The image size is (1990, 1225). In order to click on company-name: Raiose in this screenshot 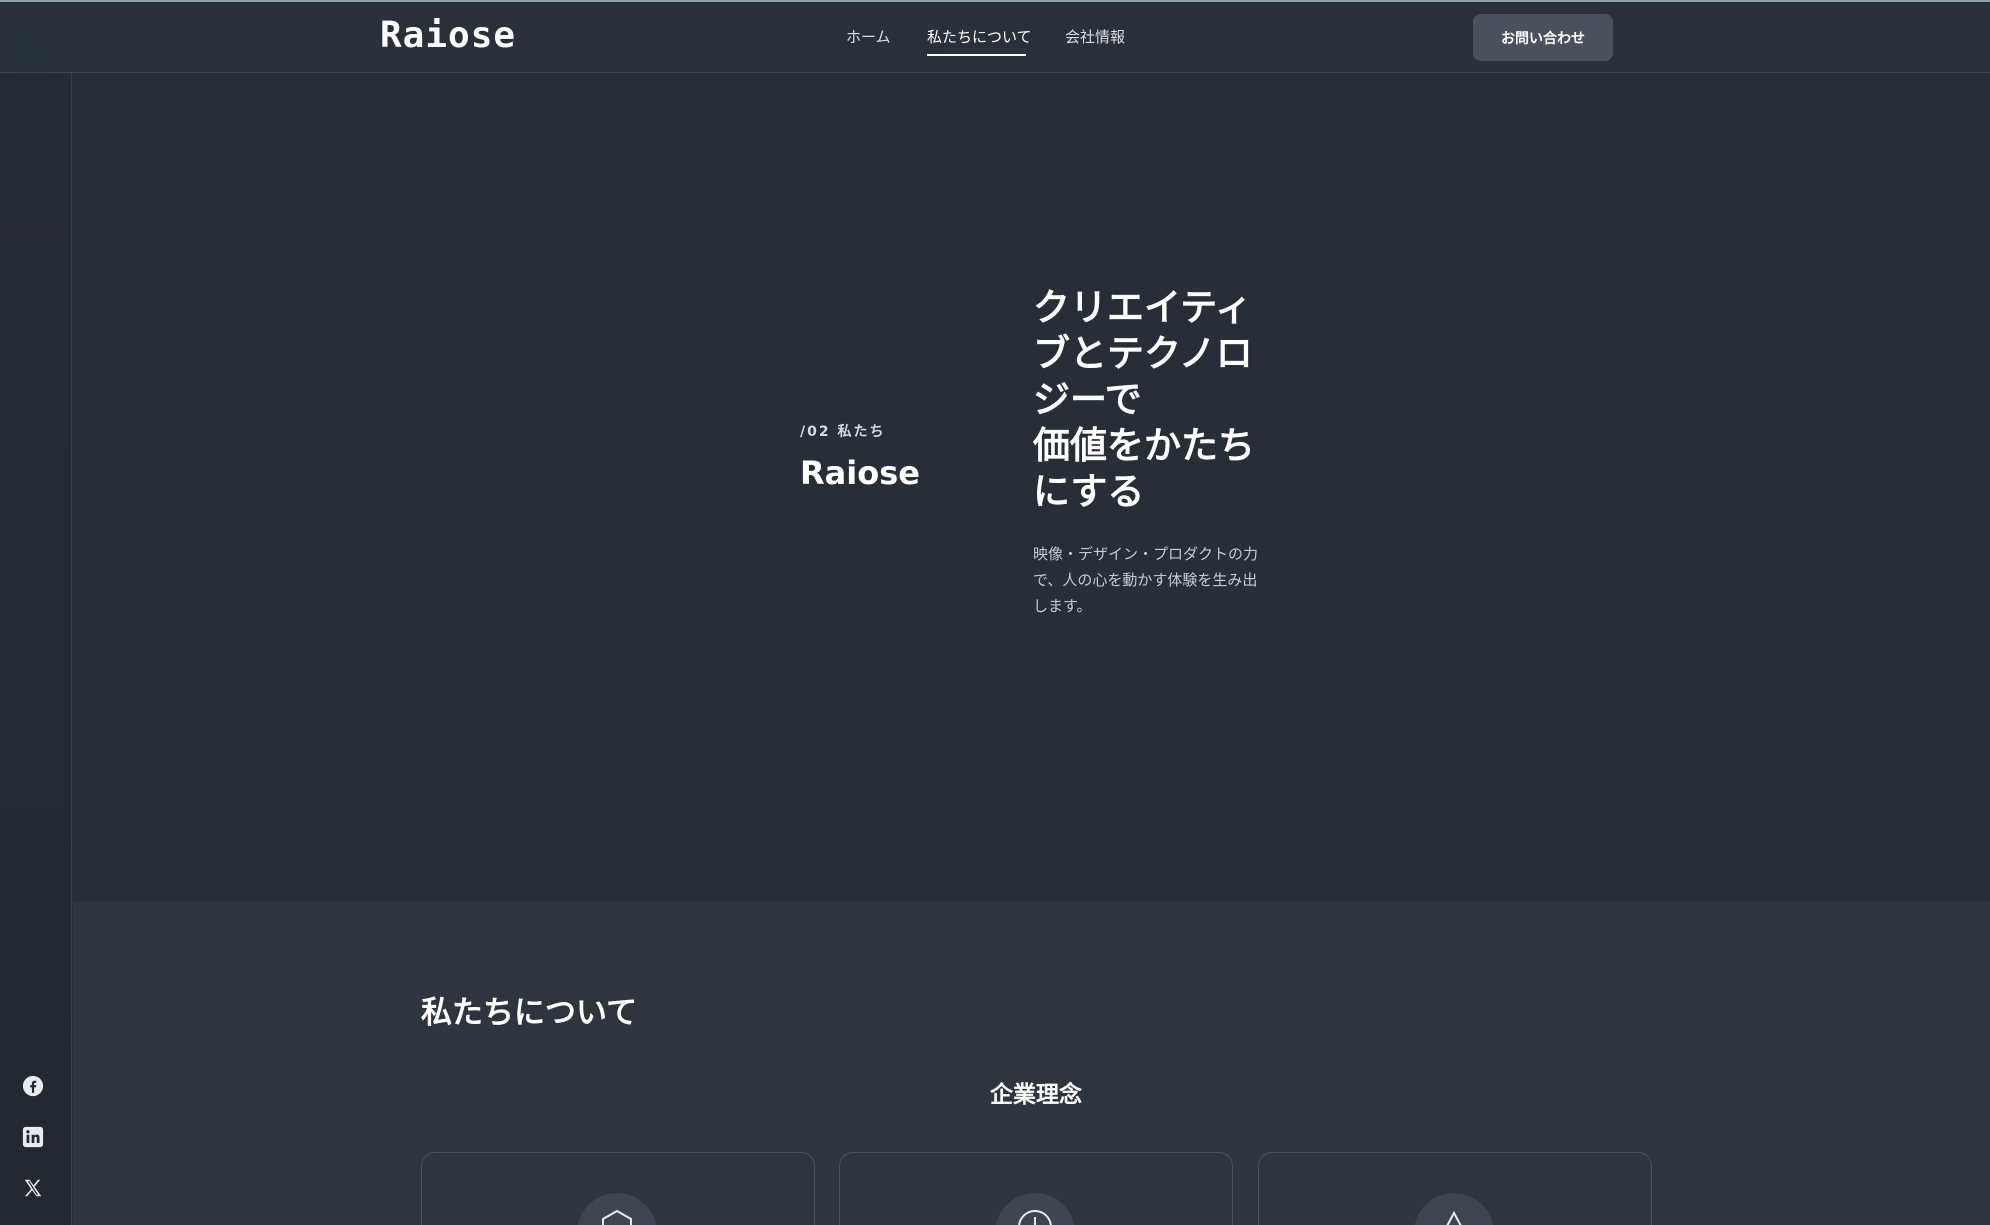, I will do `click(860, 473)`.